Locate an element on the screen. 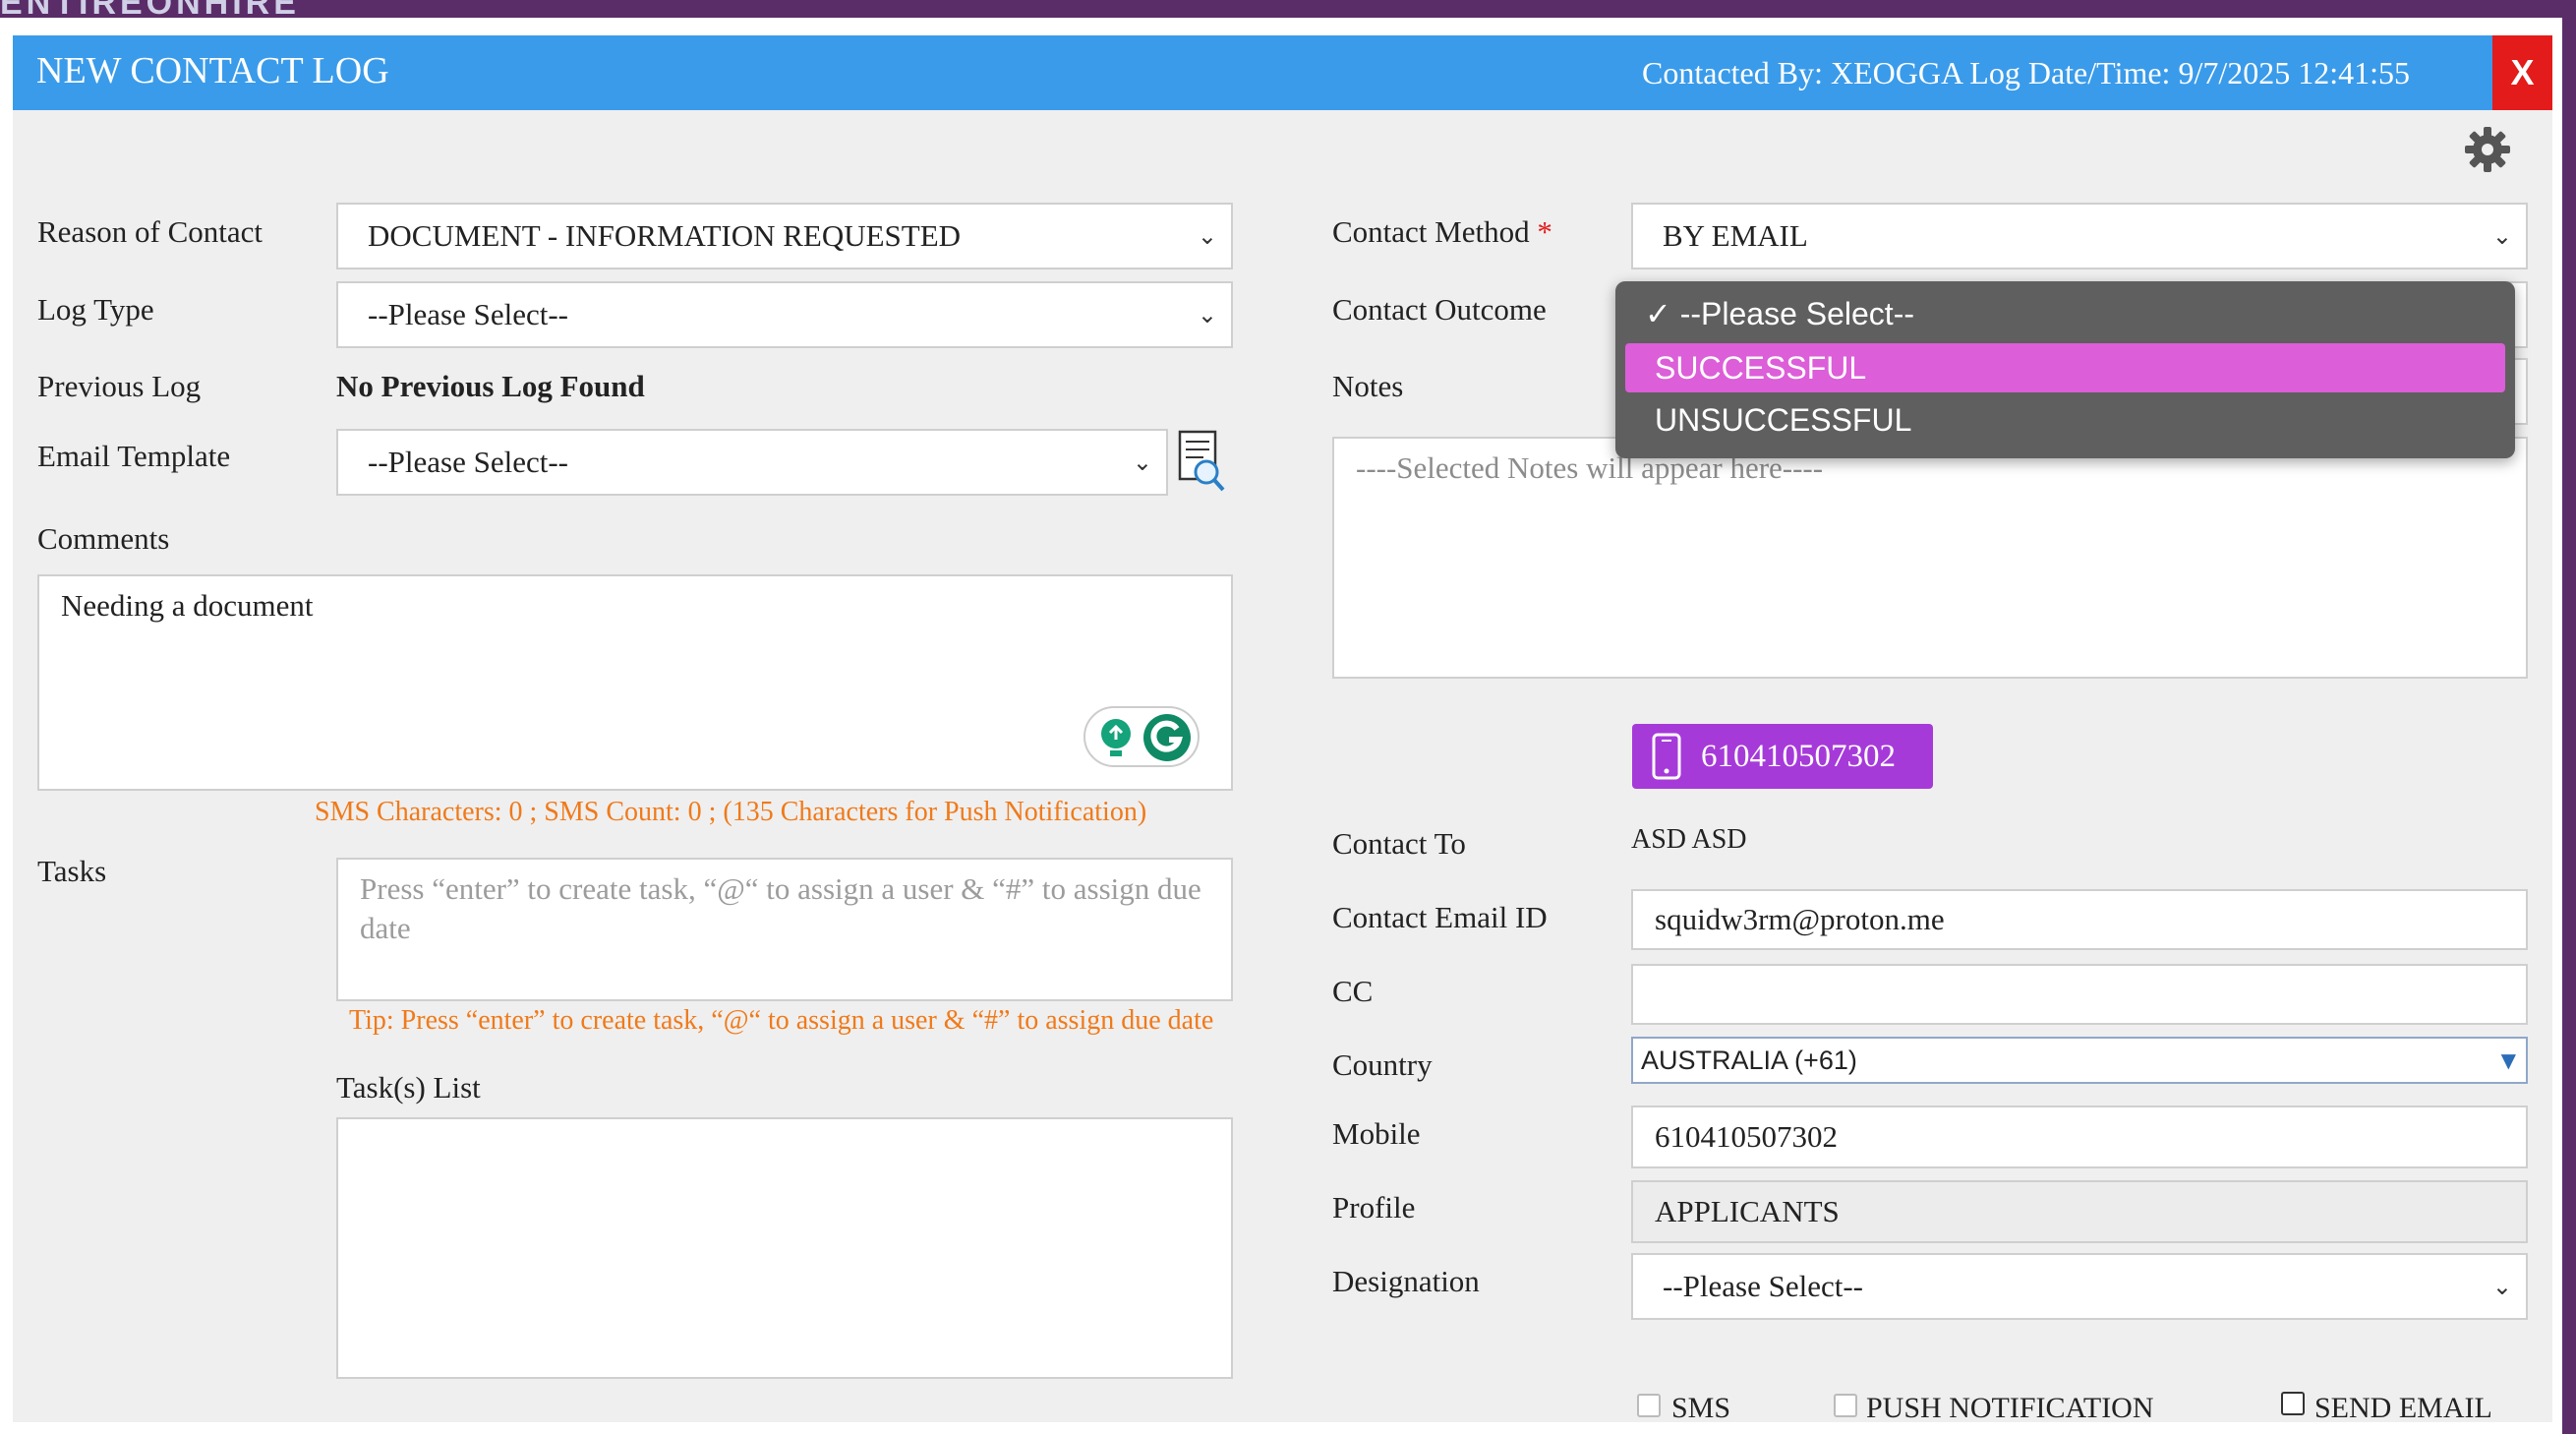 The height and width of the screenshot is (1434, 2576). close-button: X is located at coordinates (2522, 72).